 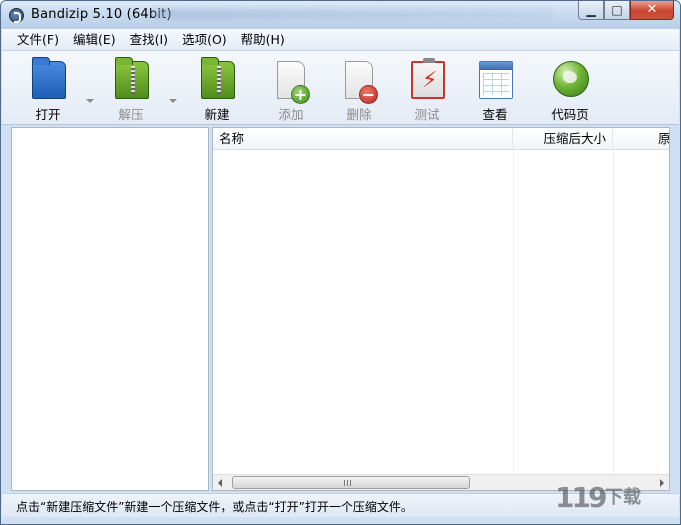 I want to click on add-button: + 添加, so click(x=291, y=89).